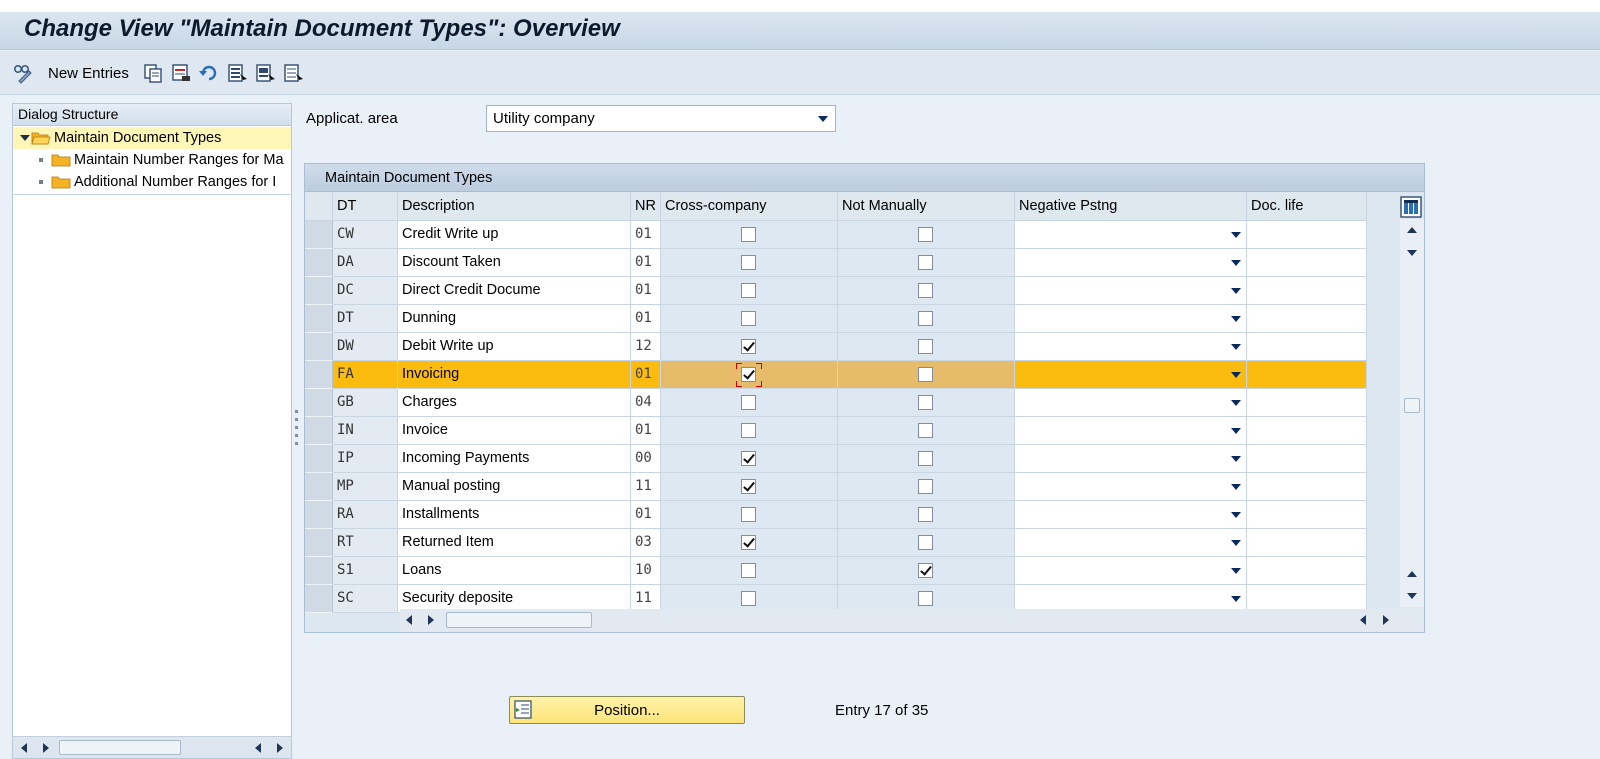 Image resolution: width=1600 pixels, height=759 pixels. I want to click on cell-description: Invoicing, so click(514, 375).